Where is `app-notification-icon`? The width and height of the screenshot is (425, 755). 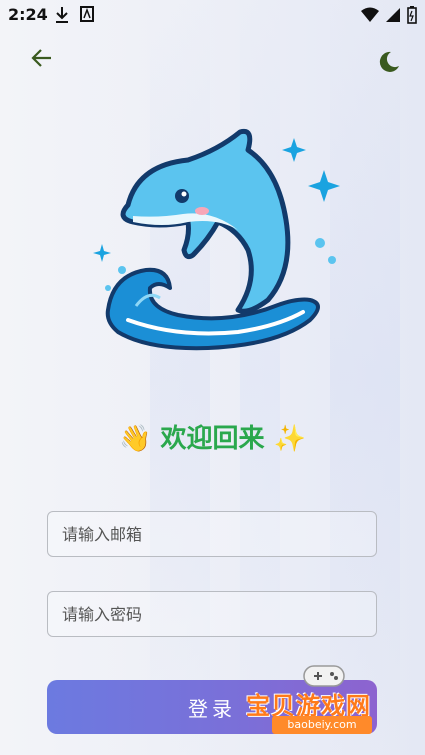 app-notification-icon is located at coordinates (87, 16).